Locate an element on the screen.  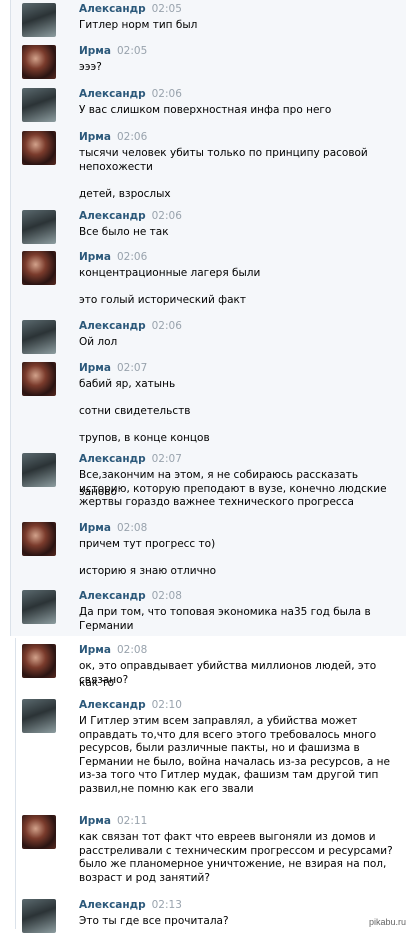
author-name: Ирма 02:05 is located at coordinates (113, 51).